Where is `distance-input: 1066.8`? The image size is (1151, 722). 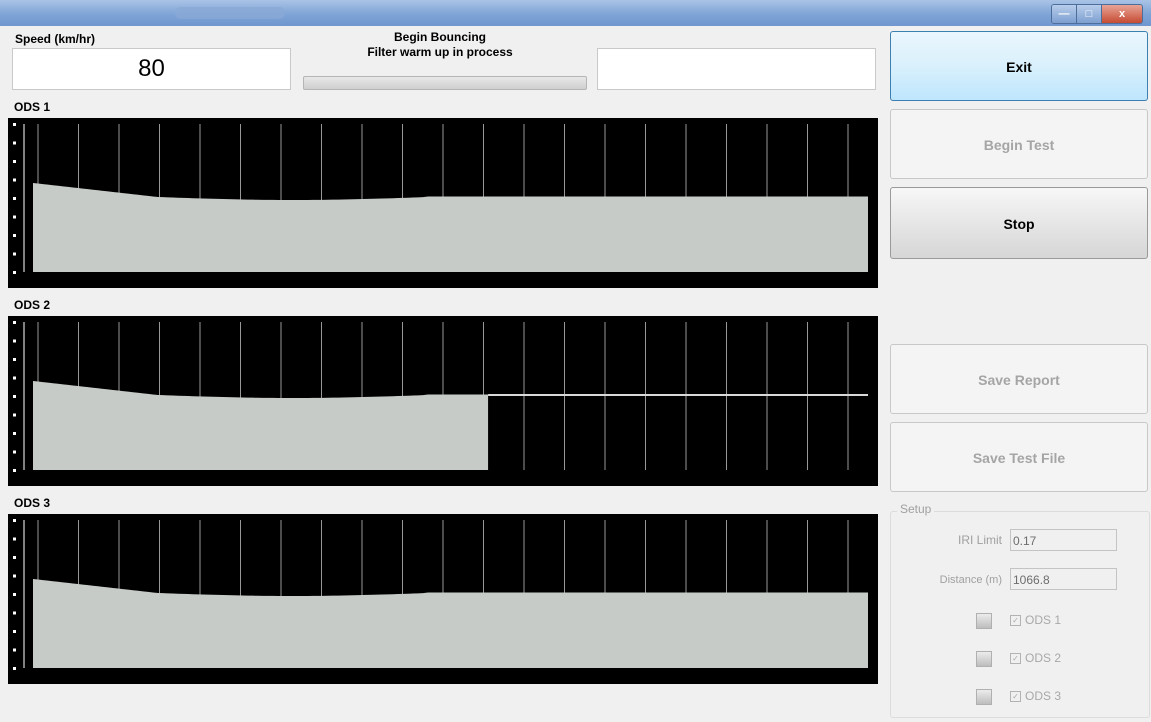 distance-input: 1066.8 is located at coordinates (1063, 579).